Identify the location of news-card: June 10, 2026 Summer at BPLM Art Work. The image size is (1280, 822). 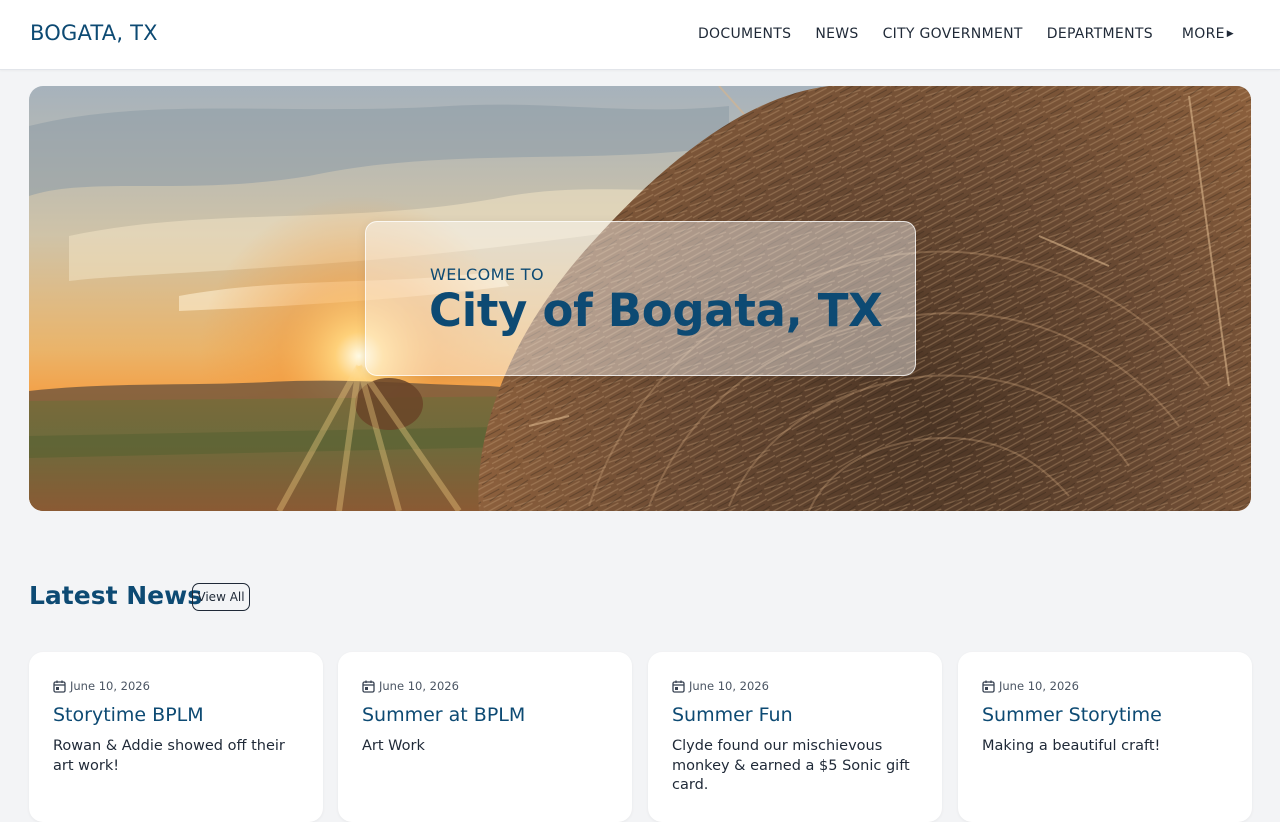
(485, 737).